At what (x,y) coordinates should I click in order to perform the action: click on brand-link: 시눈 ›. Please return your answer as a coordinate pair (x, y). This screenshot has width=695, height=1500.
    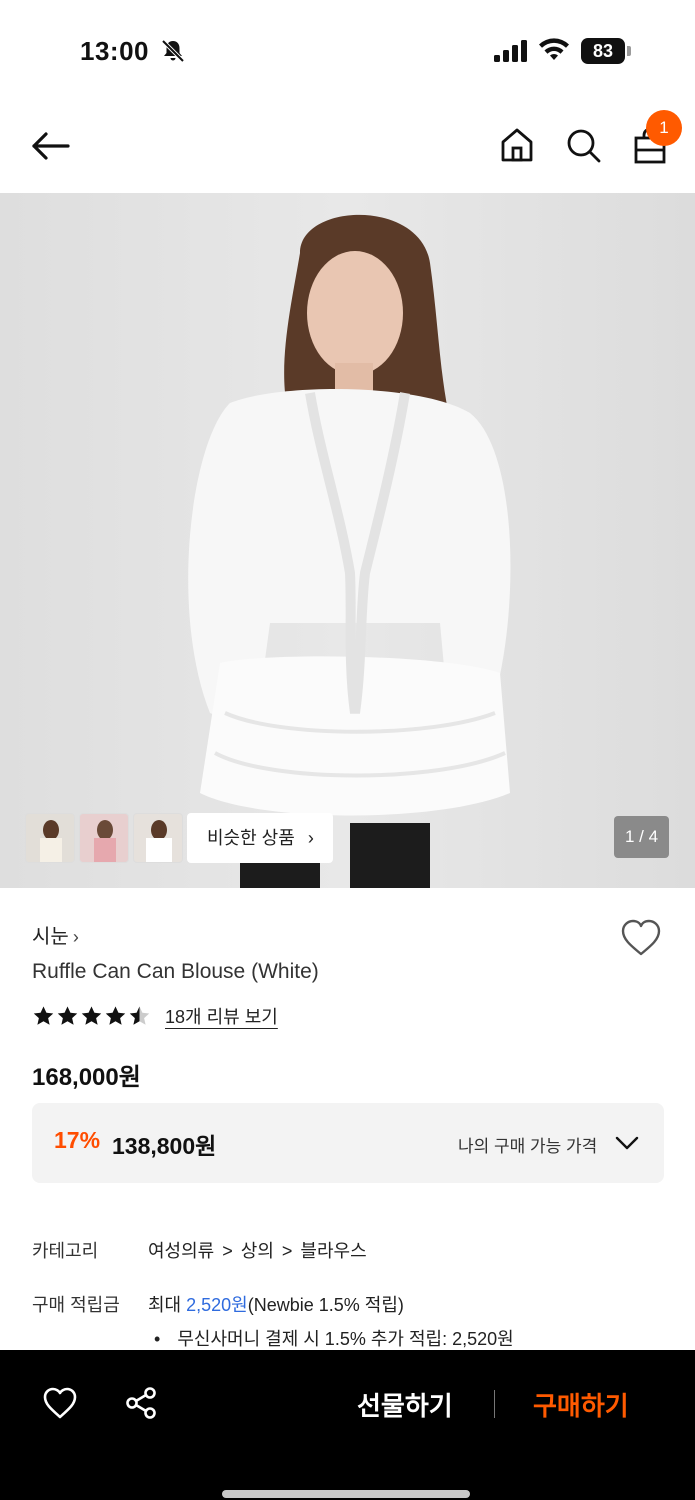
    Looking at the image, I should click on (55, 934).